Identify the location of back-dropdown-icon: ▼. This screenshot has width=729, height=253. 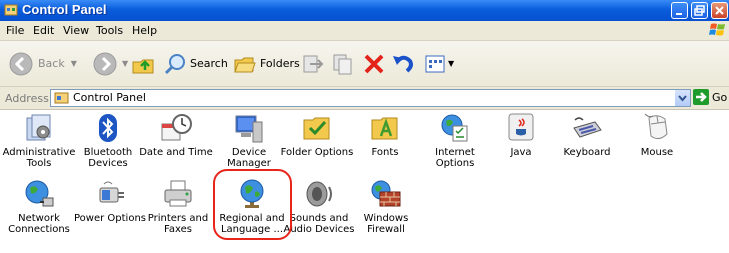
(74, 63).